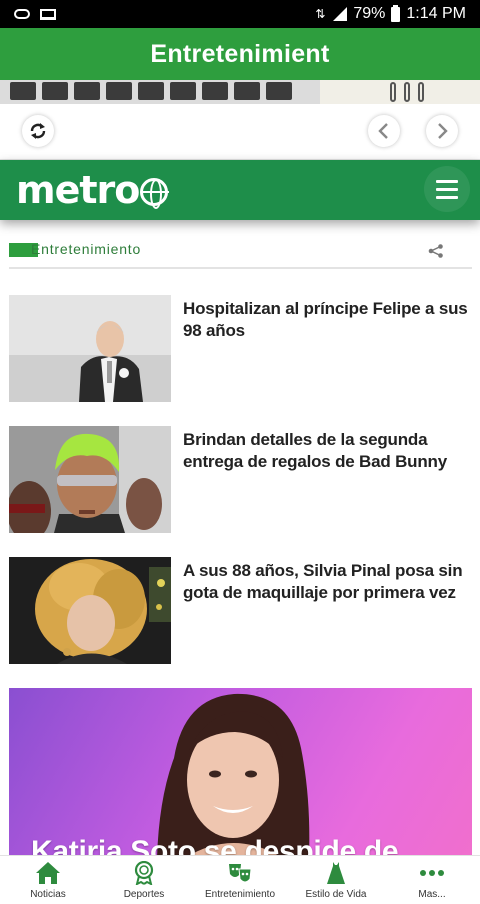  What do you see at coordinates (48, 14) in the screenshot?
I see `laptop-icon` at bounding box center [48, 14].